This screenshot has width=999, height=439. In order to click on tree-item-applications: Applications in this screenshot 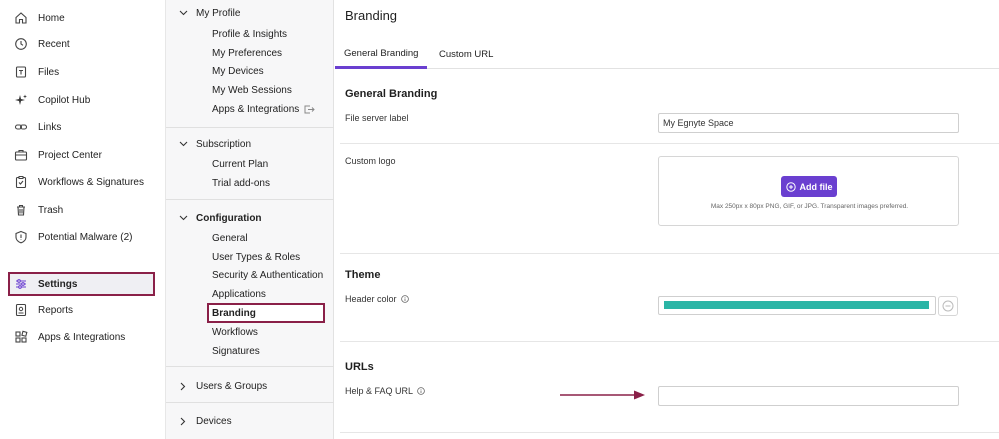, I will do `click(239, 294)`.